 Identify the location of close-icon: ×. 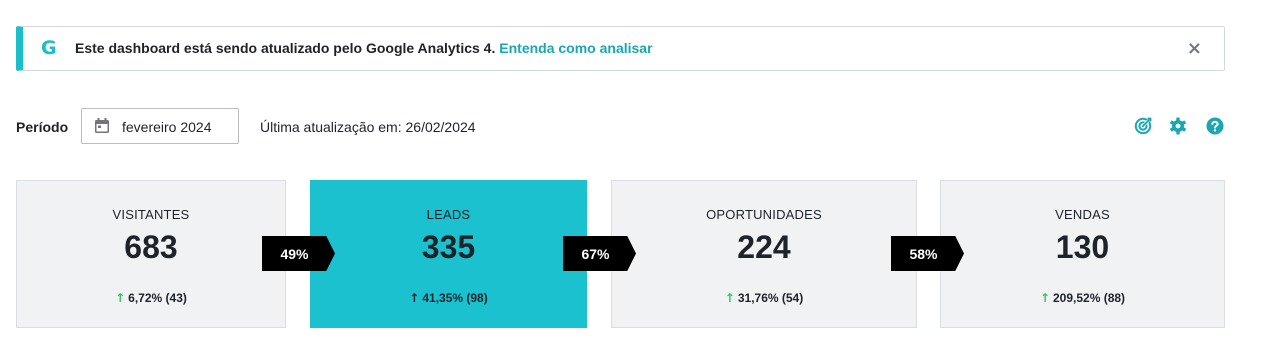
(1194, 48).